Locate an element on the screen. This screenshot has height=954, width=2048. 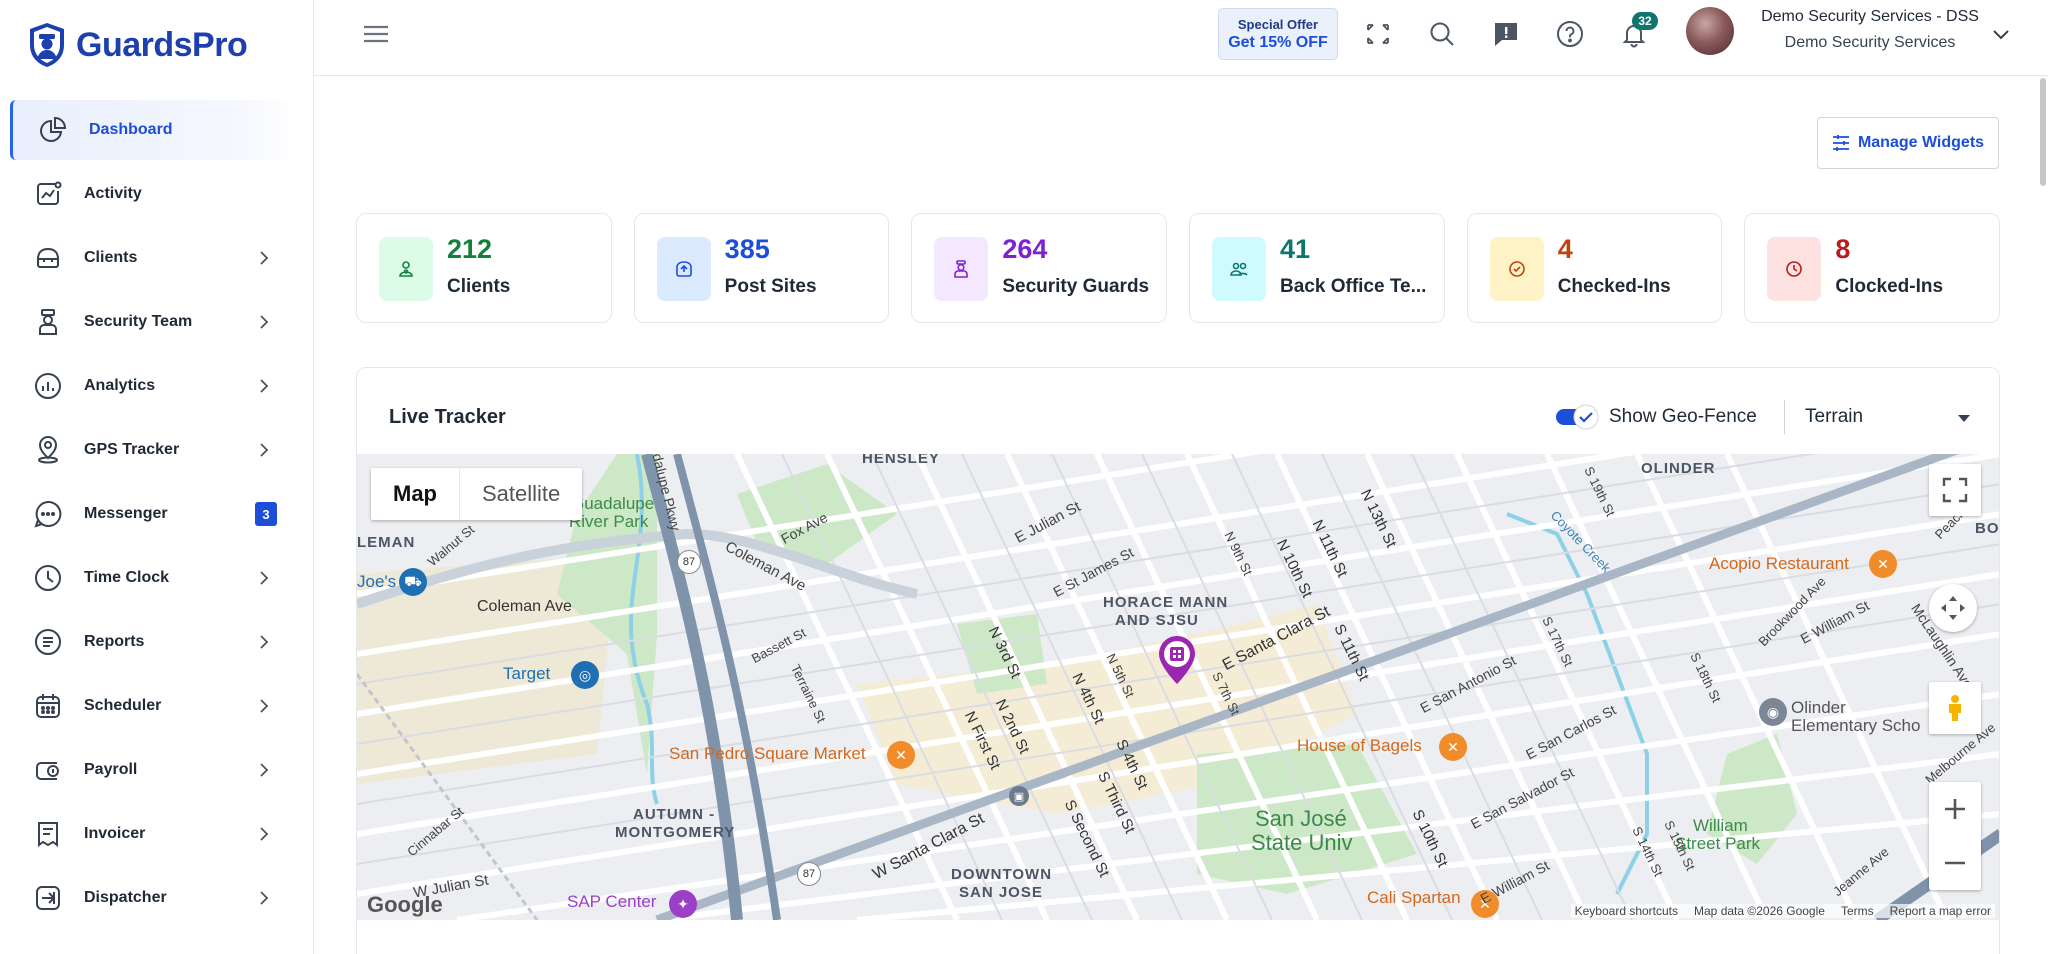
special-offer-button: Special Offer Get 15% OFF is located at coordinates (1278, 34).